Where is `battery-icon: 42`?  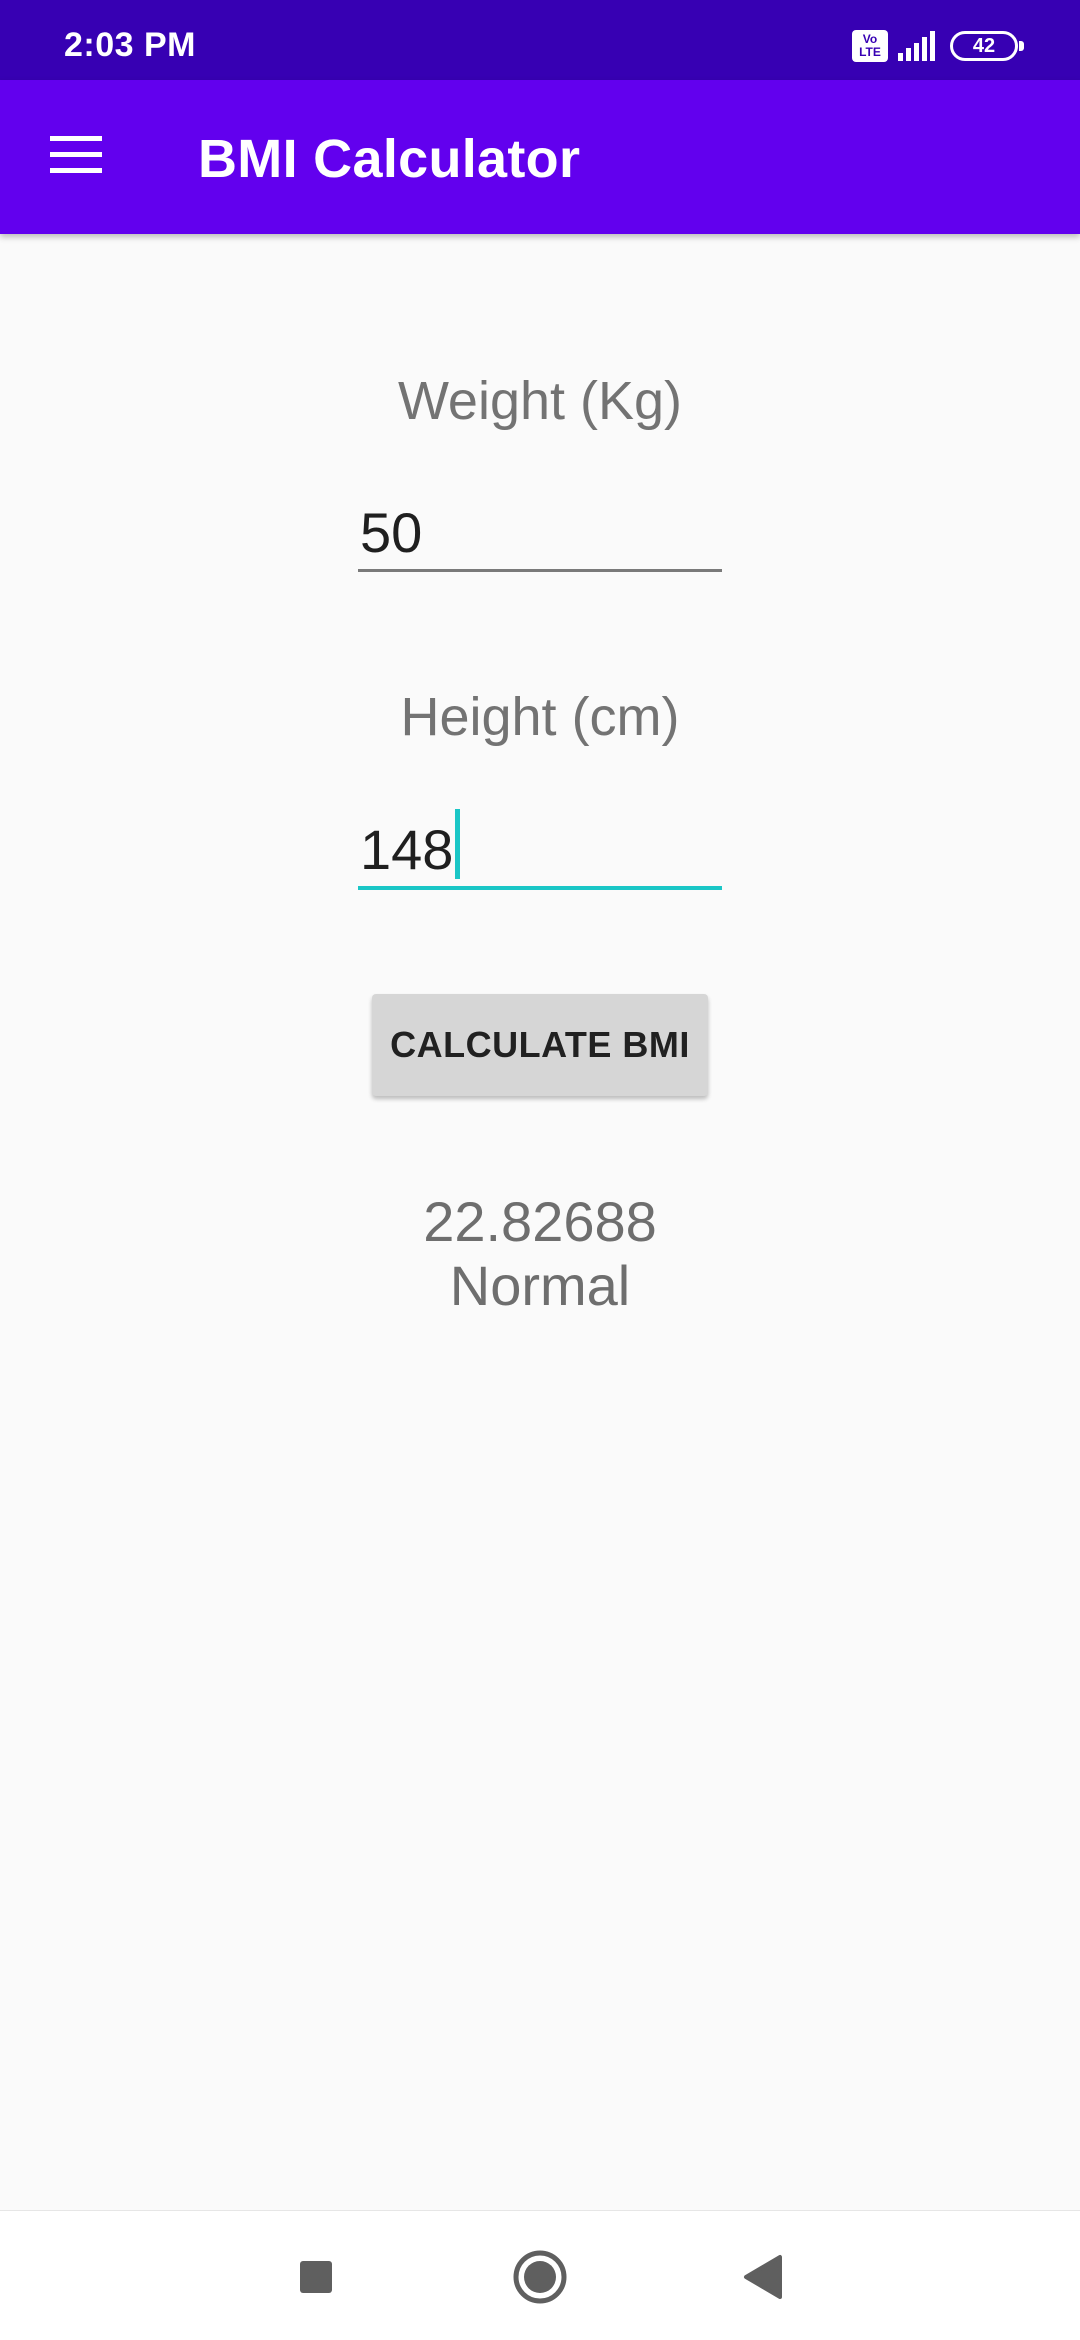
battery-icon: 42 is located at coordinates (987, 46).